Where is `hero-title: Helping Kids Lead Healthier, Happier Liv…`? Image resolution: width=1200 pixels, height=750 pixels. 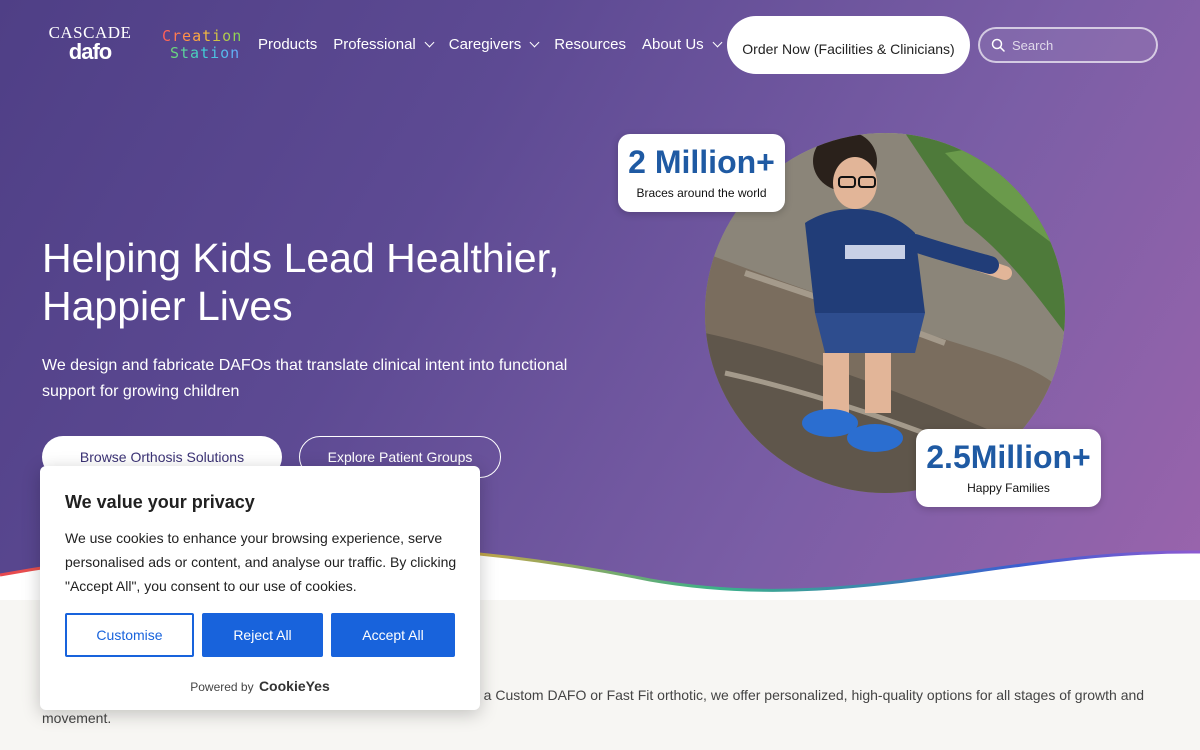 hero-title: Helping Kids Lead Healthier, Happier Liv… is located at coordinates (301, 282).